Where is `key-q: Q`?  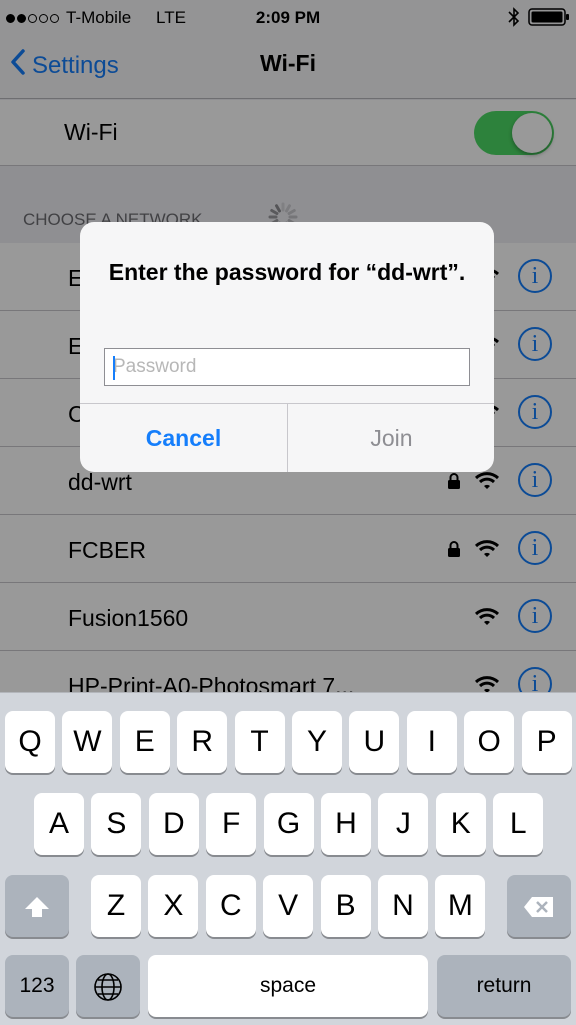 key-q: Q is located at coordinates (30, 742).